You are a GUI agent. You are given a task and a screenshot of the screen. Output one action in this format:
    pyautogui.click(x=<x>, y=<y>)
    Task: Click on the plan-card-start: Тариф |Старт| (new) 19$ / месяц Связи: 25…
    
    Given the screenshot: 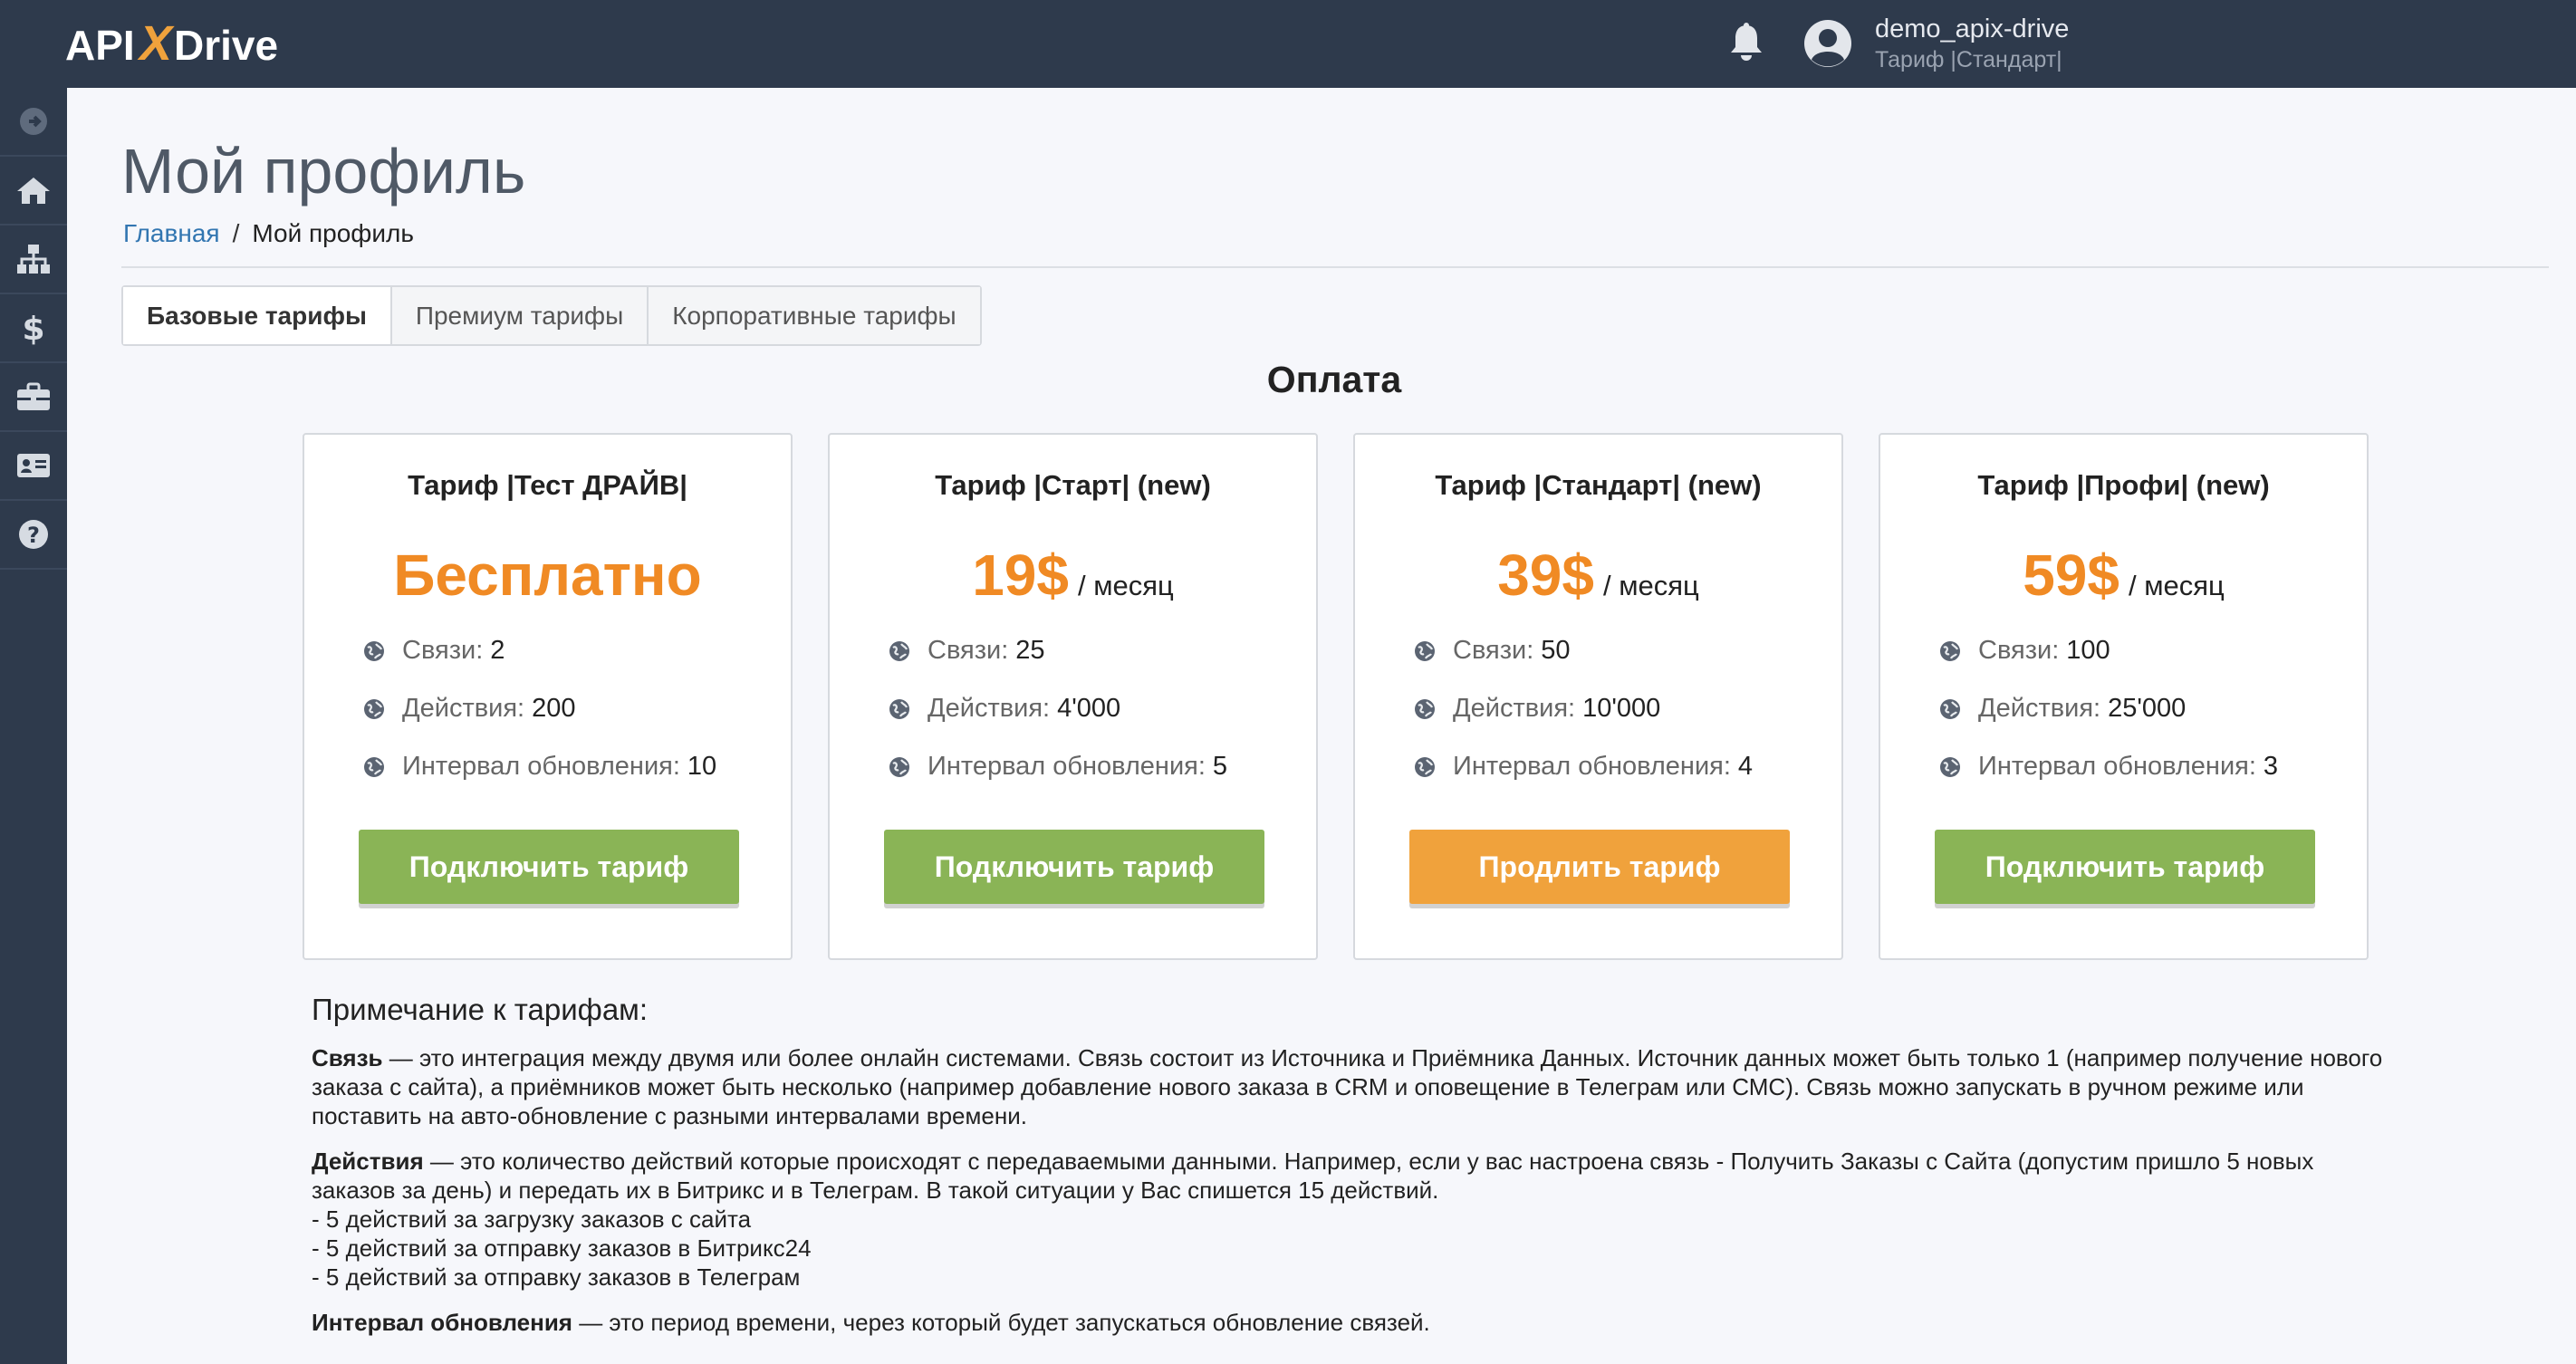 What is the action you would take?
    pyautogui.click(x=1073, y=696)
    